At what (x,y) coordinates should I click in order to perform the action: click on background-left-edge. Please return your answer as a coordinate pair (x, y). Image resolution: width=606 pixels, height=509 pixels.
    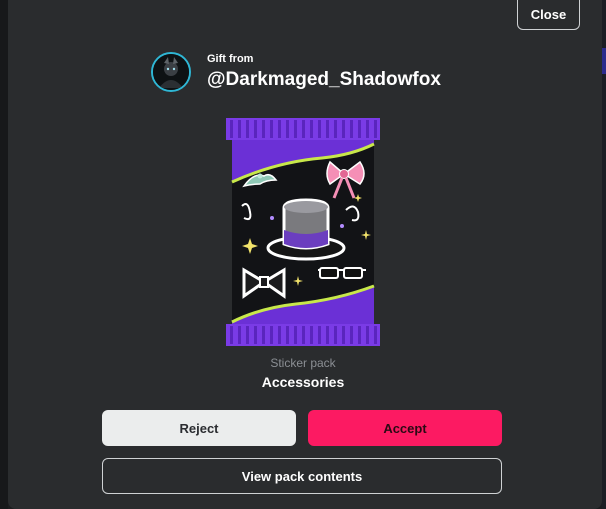
    Looking at the image, I should click on (4, 254).